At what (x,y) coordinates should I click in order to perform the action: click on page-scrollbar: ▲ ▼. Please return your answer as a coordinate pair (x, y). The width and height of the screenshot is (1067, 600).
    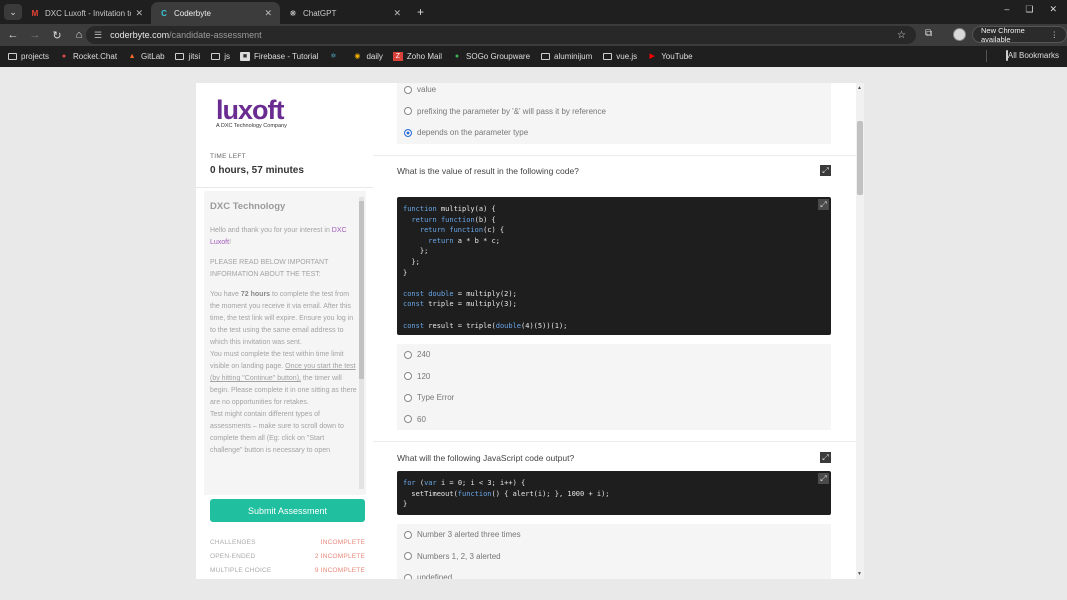
    Looking at the image, I should click on (860, 331).